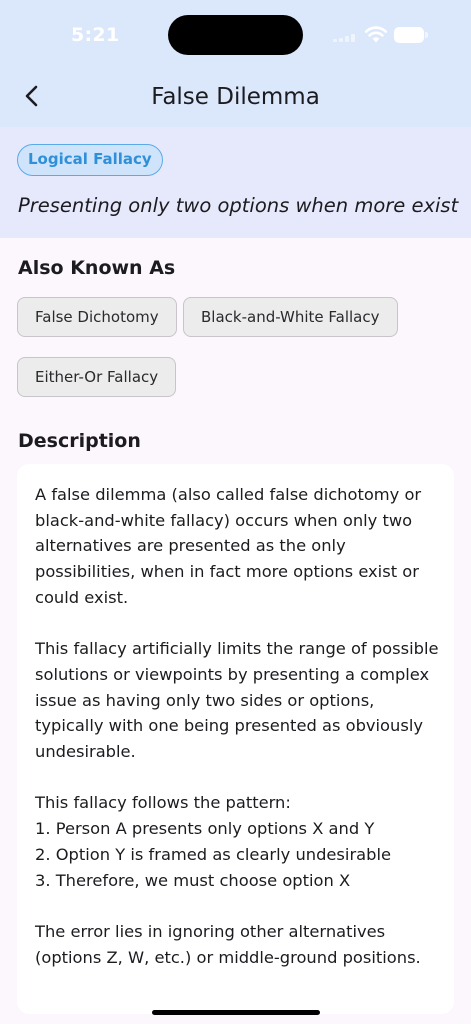 This screenshot has width=471, height=1024. What do you see at coordinates (97, 317) in the screenshot?
I see `alias-chip: False Dichotomy` at bounding box center [97, 317].